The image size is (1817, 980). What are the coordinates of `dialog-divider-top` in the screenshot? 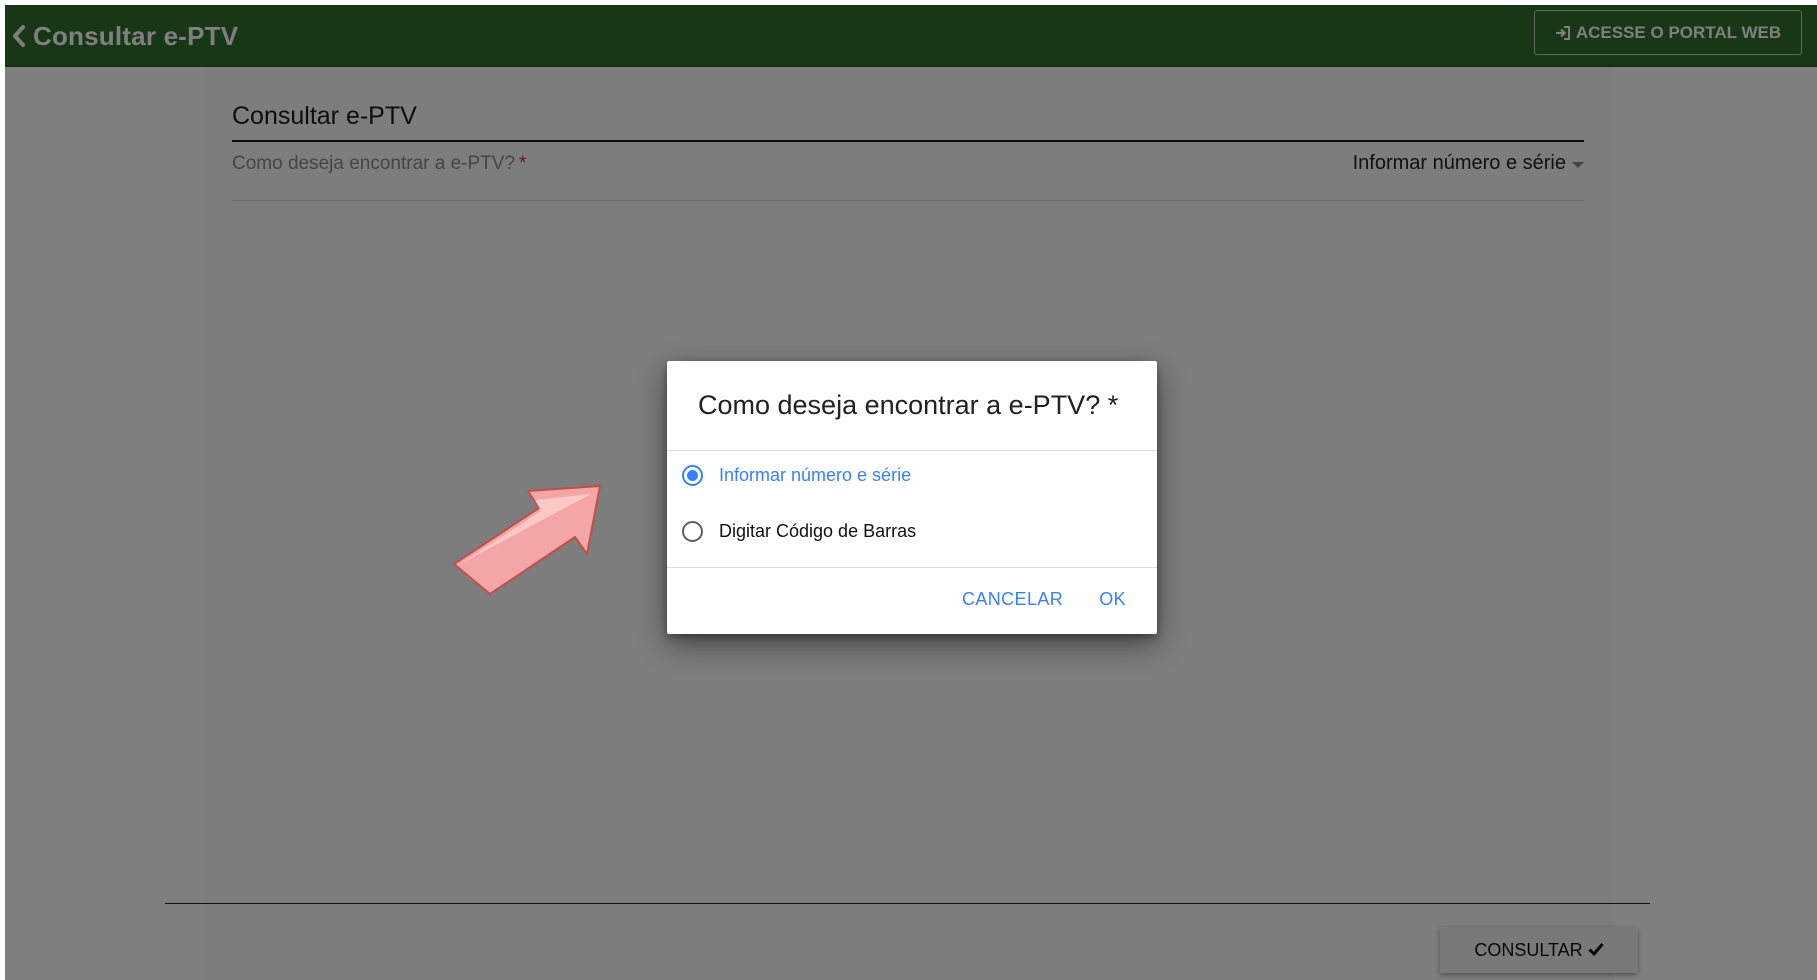 It's located at (912, 450).